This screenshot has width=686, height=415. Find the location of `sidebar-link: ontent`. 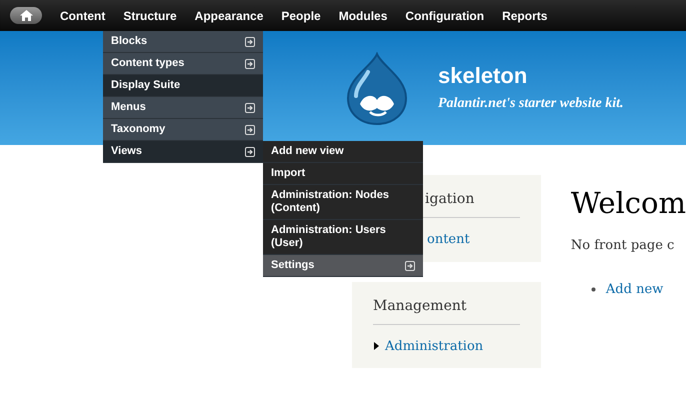

sidebar-link: ontent is located at coordinates (448, 240).